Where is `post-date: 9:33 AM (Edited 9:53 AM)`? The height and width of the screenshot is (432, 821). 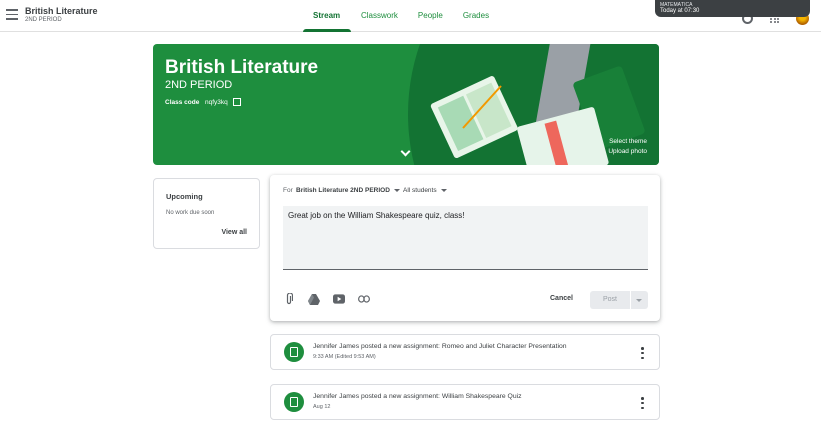
post-date: 9:33 AM (Edited 9:53 AM) is located at coordinates (344, 357).